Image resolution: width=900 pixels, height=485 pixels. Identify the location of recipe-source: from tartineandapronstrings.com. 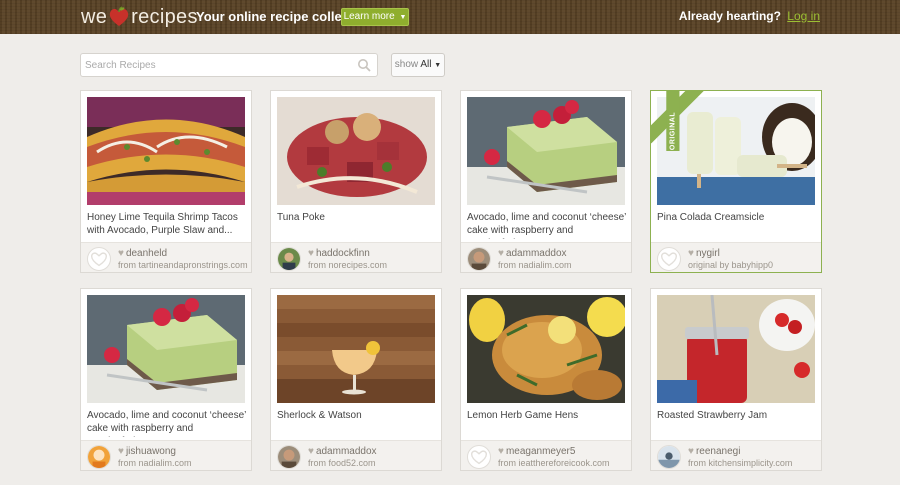
(183, 265).